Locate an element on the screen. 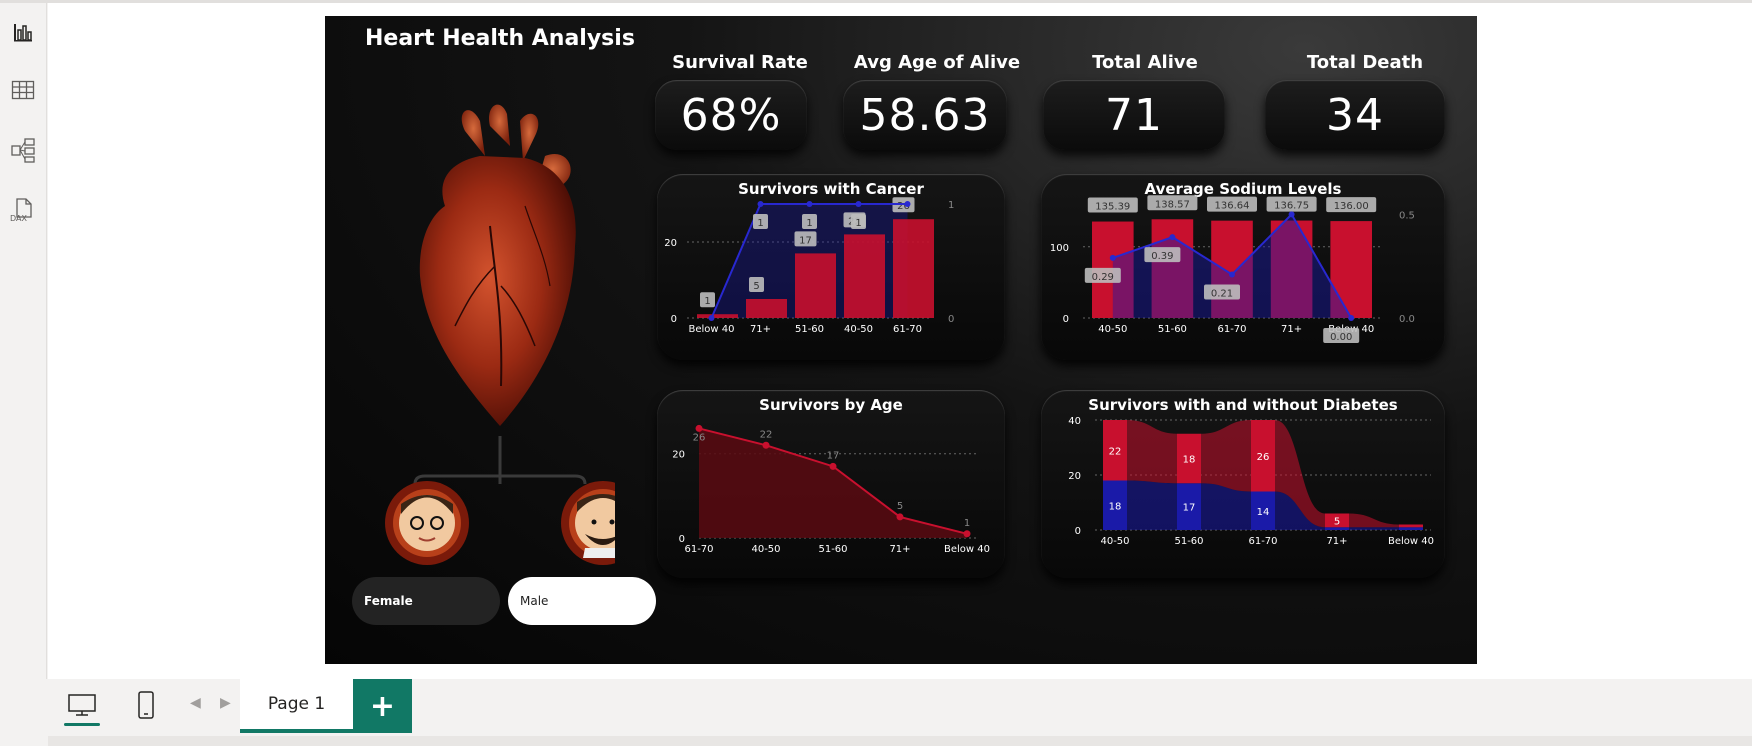 The width and height of the screenshot is (1752, 746). male-slicer-button: Male is located at coordinates (582, 601).